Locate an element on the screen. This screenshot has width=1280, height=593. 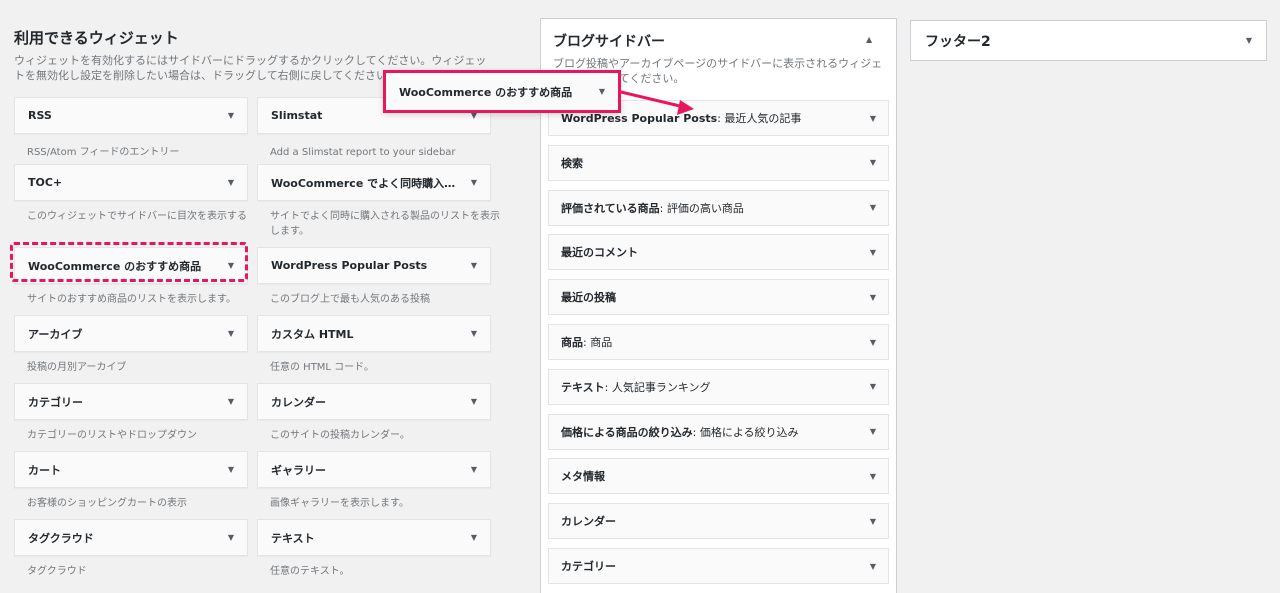
sidebar-widget-title: : 人気記事ランキング is located at coordinates (657, 387).